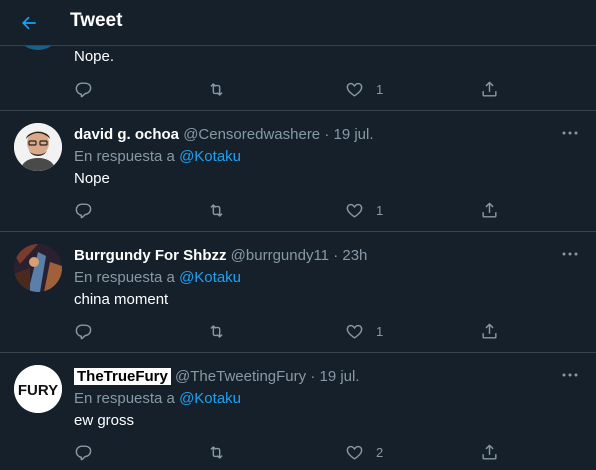  Describe the element at coordinates (354, 255) in the screenshot. I see `tweet-time: 23h` at that location.